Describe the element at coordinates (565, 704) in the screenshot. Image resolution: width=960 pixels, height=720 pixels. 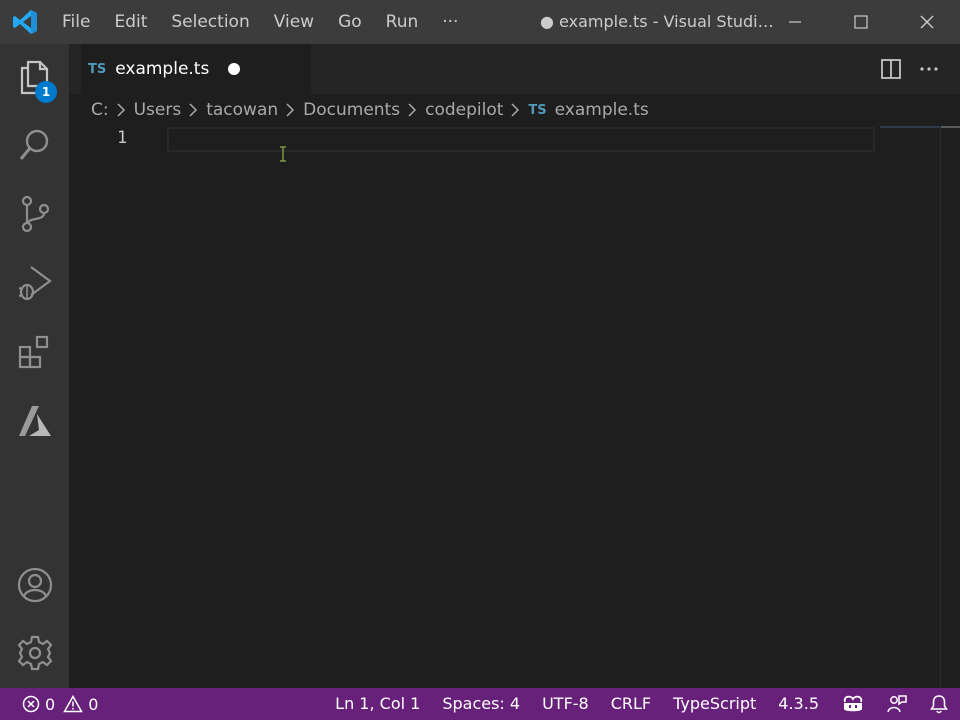
I see `encoding: UTF-8` at that location.